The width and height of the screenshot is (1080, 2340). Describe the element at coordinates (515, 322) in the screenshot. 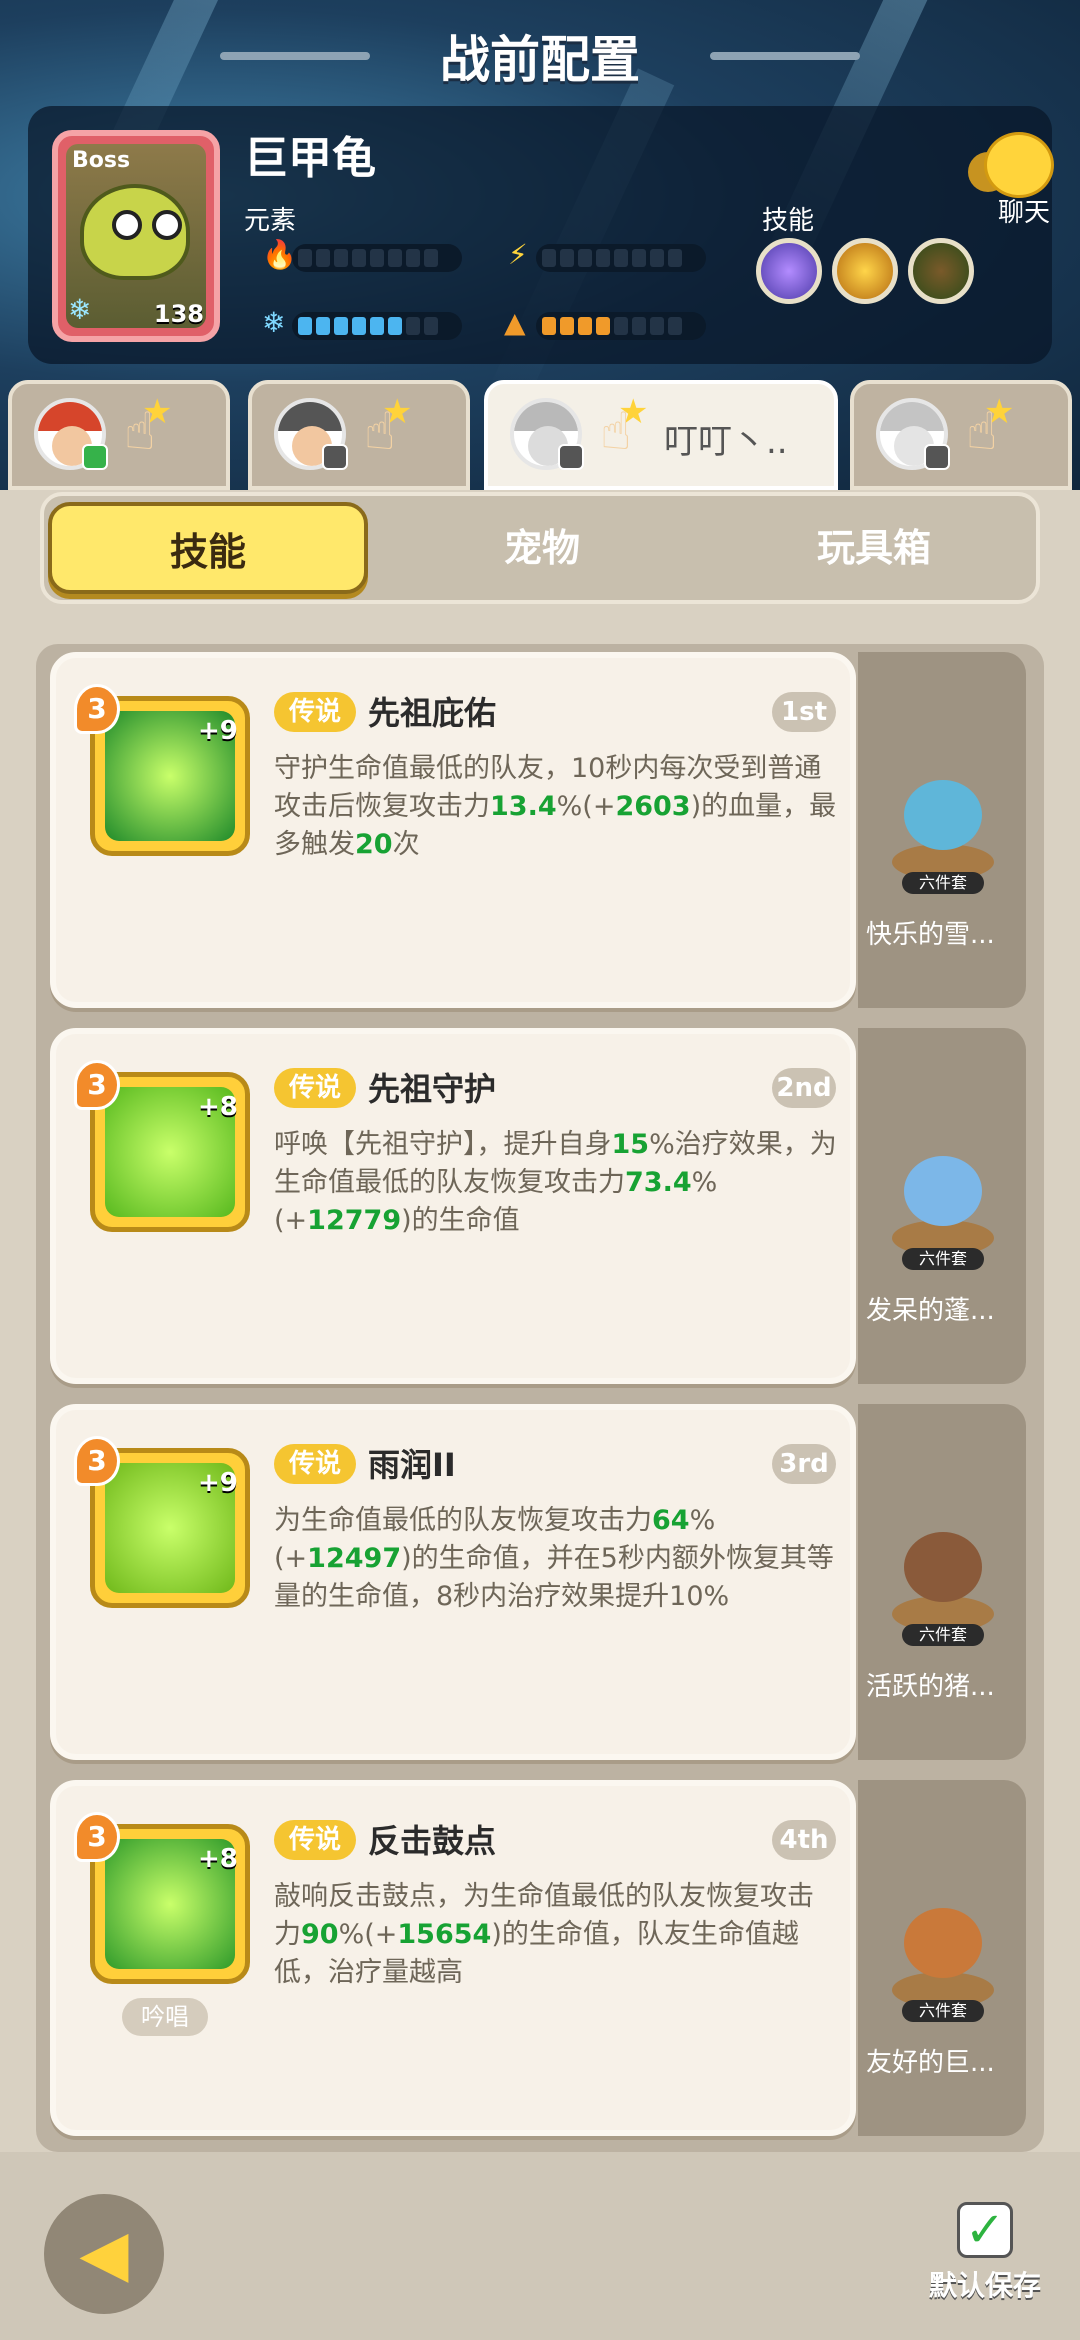

I see `earth-icon: ▲` at that location.